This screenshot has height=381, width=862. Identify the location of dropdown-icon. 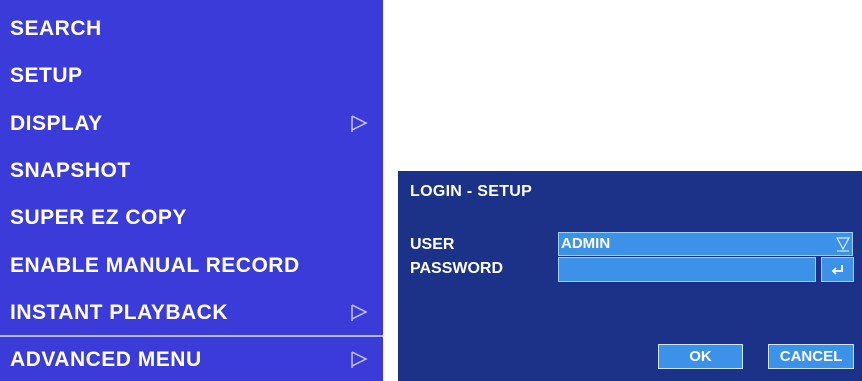
(843, 244).